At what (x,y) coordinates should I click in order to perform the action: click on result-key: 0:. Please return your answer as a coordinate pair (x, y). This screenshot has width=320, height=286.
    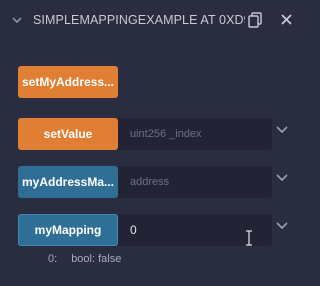
    Looking at the image, I should click on (53, 259).